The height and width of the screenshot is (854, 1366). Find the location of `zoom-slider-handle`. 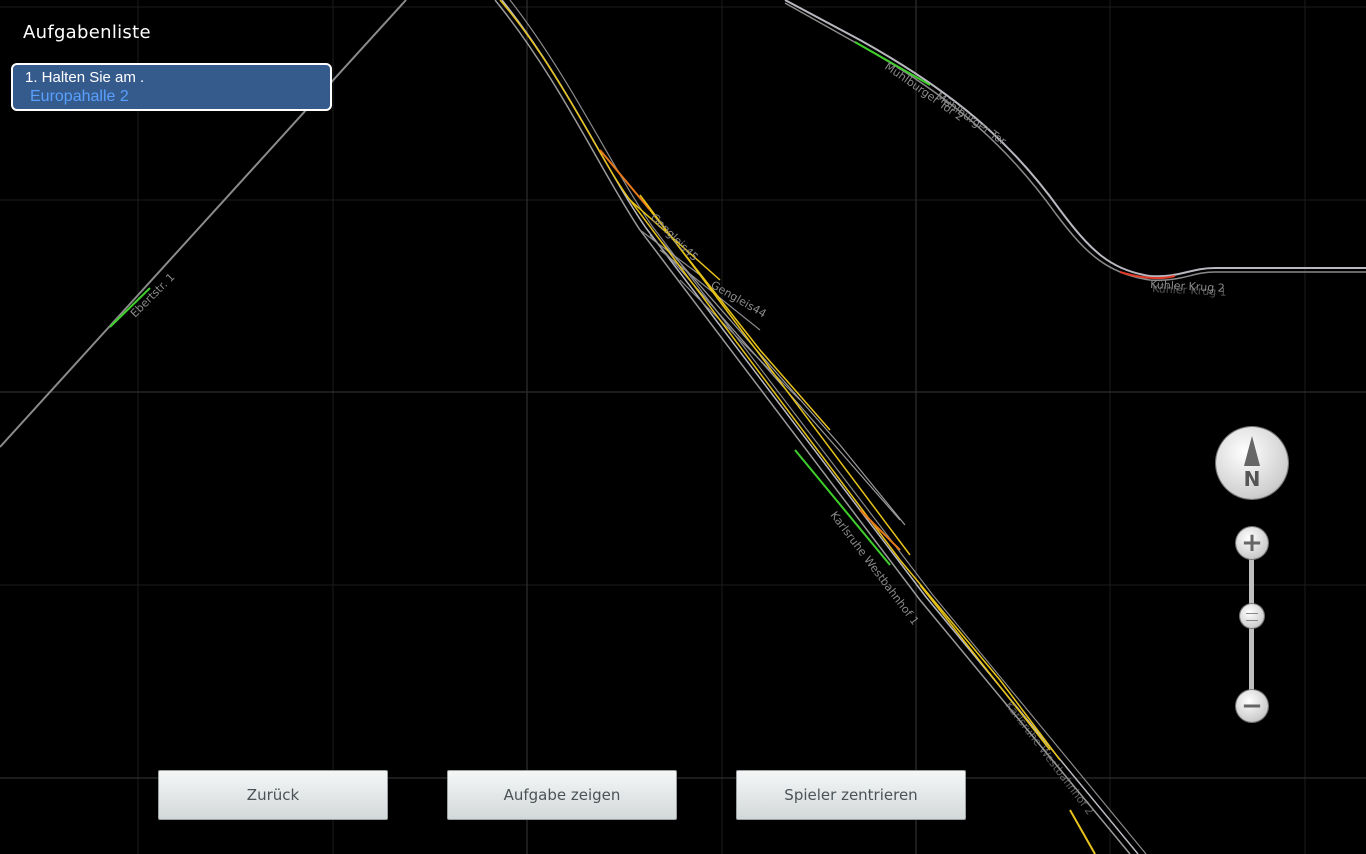

zoom-slider-handle is located at coordinates (1252, 616).